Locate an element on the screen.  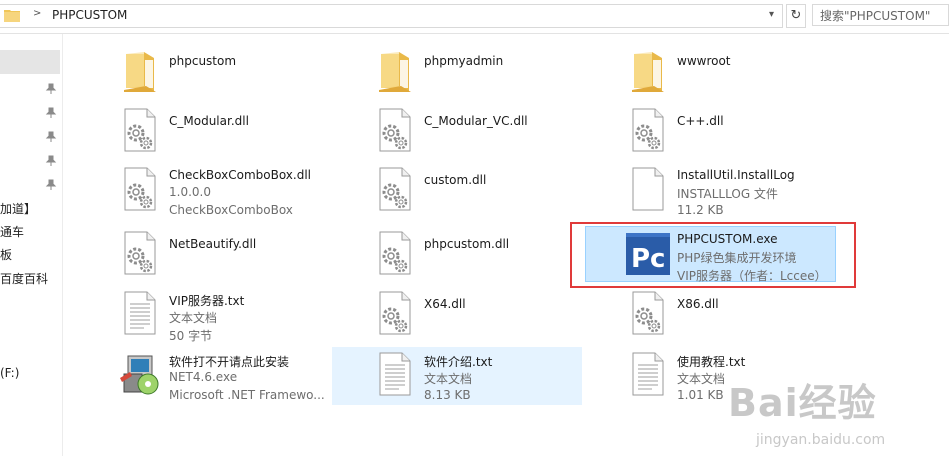
blank-file-icon is located at coordinates (648, 189).